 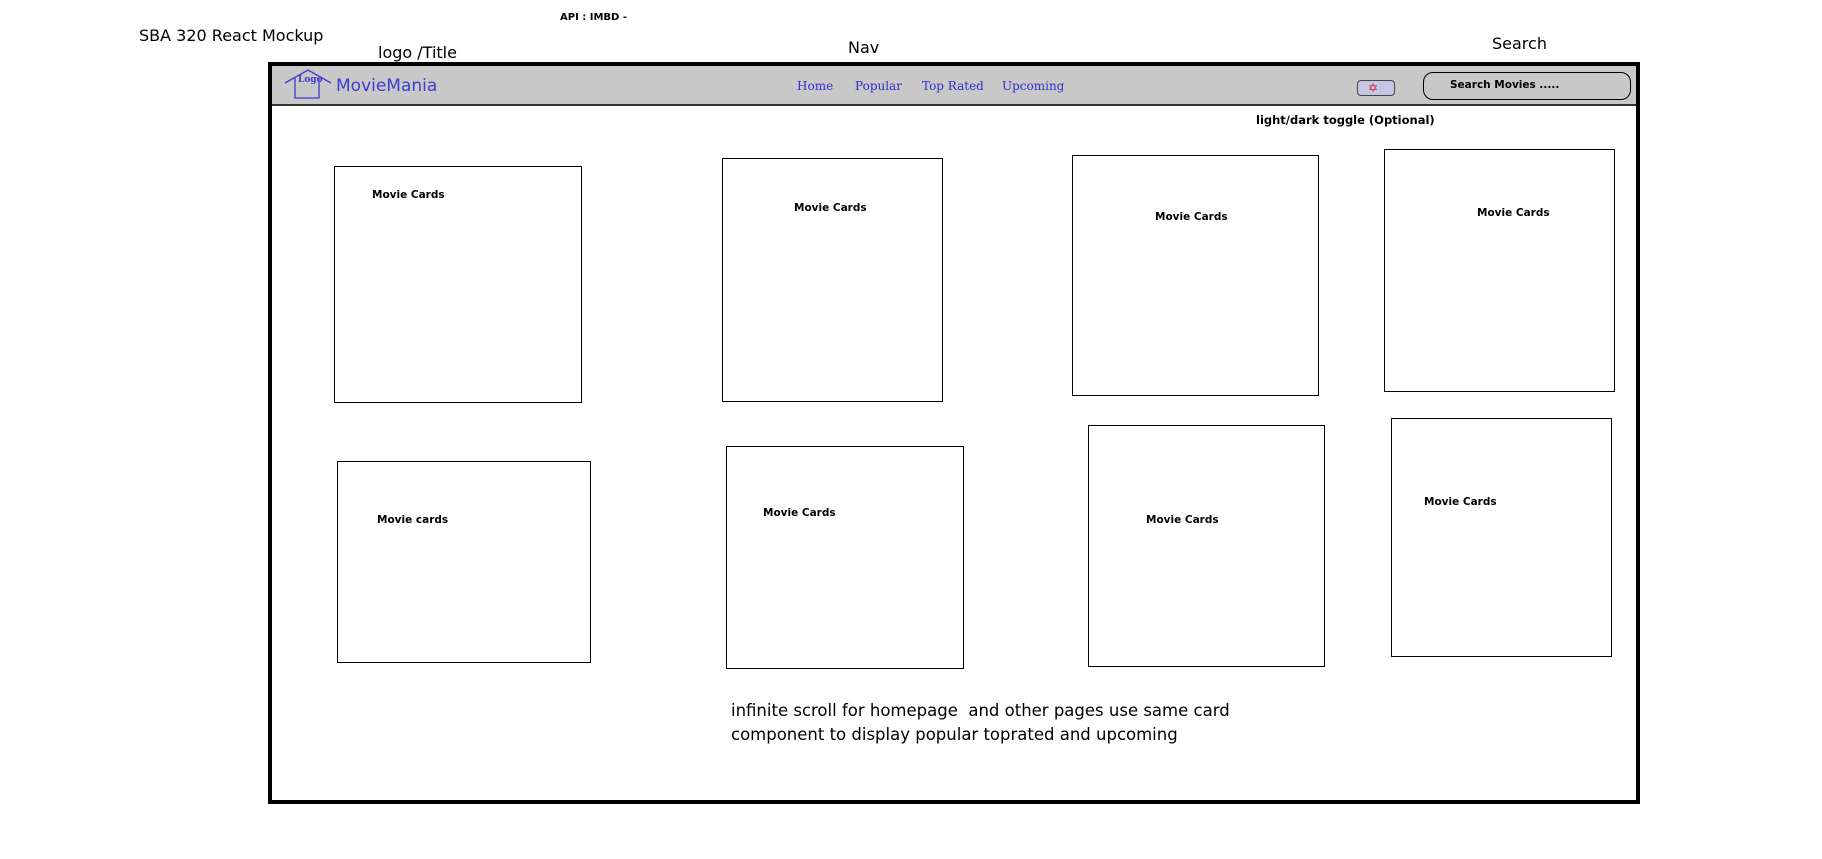 I want to click on nav-annotation: Nav, so click(x=864, y=47).